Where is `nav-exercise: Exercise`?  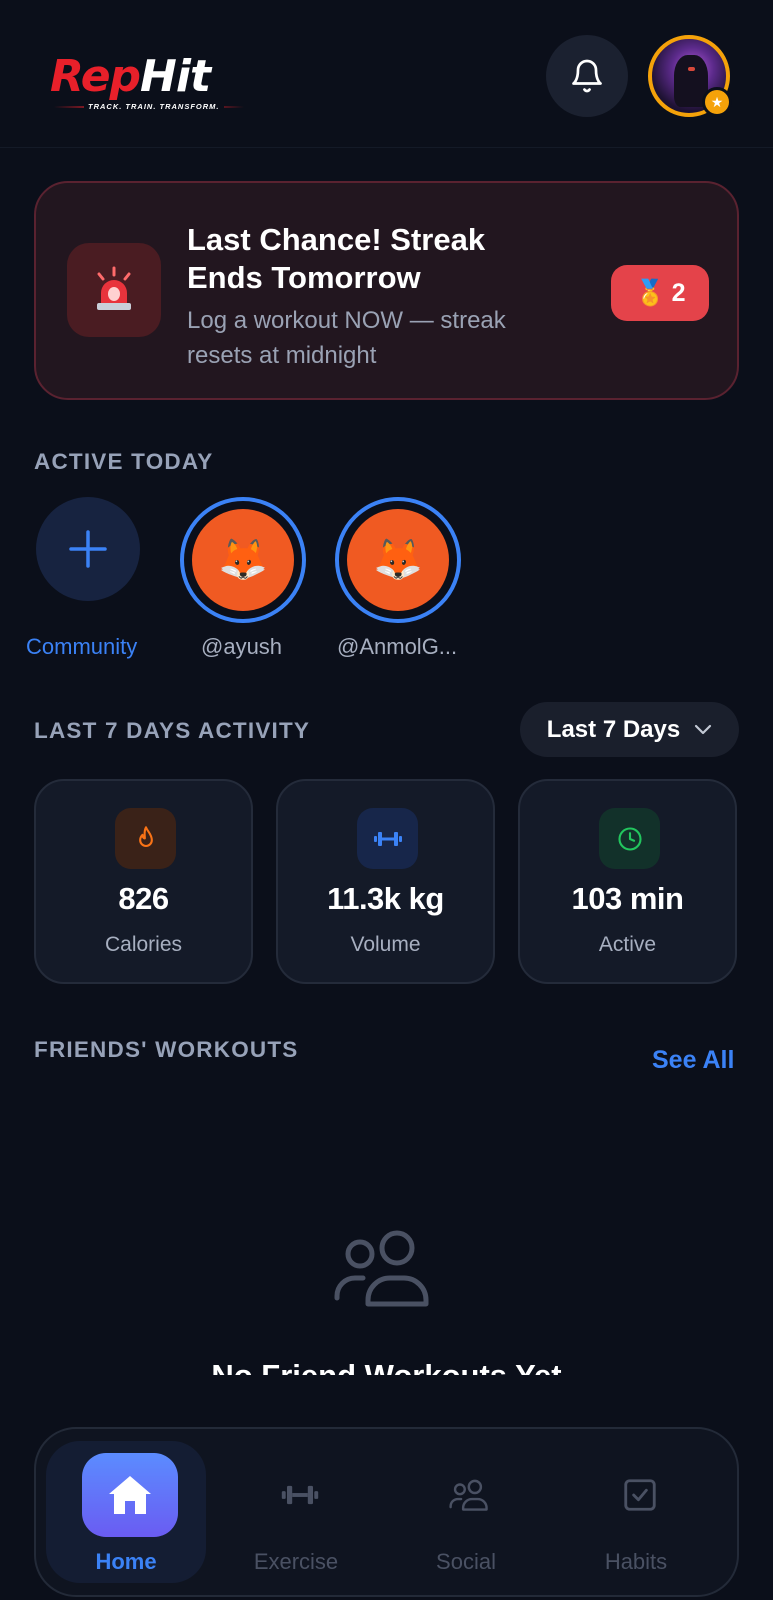 nav-exercise: Exercise is located at coordinates (296, 1512).